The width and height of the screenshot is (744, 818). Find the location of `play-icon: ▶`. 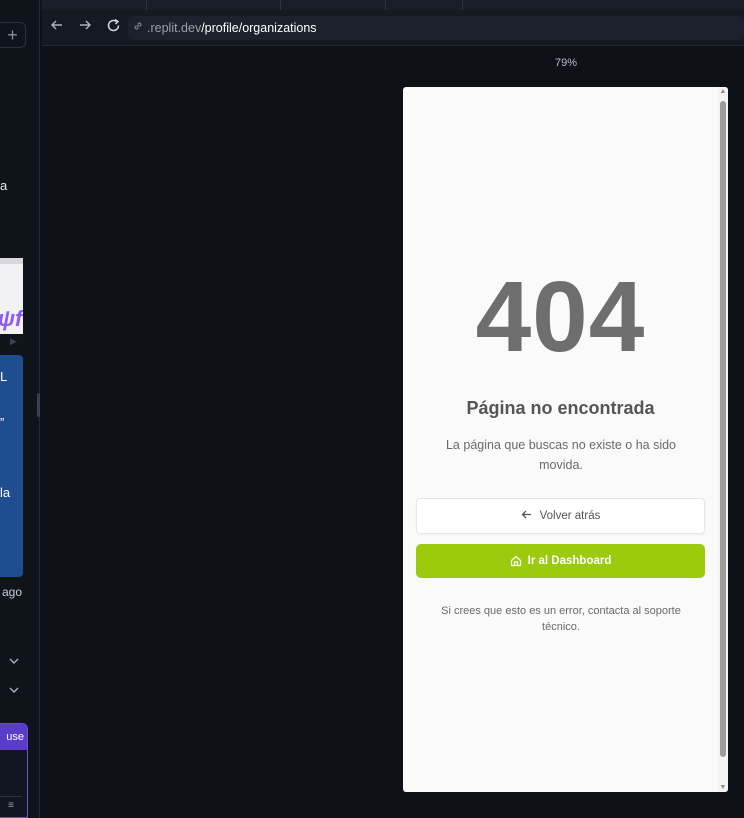

play-icon: ▶ is located at coordinates (13, 341).